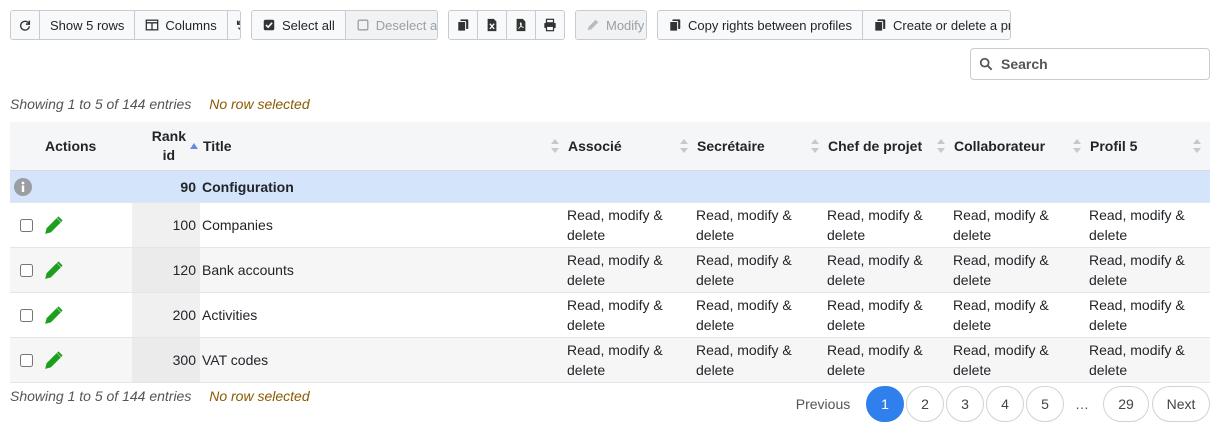 The height and width of the screenshot is (443, 1220). I want to click on header-rank-label: Rank id, so click(169, 146).